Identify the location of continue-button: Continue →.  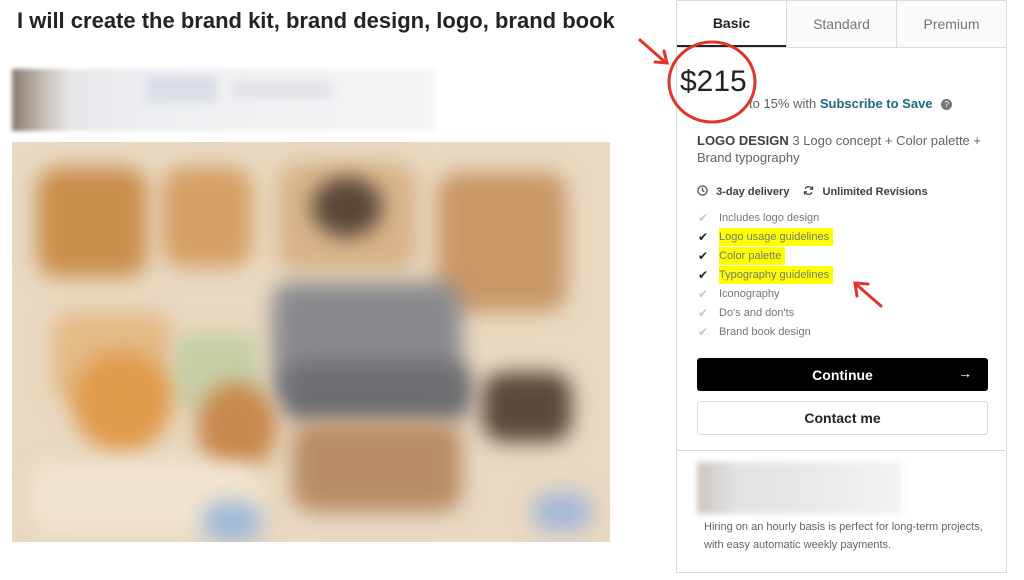
(842, 374).